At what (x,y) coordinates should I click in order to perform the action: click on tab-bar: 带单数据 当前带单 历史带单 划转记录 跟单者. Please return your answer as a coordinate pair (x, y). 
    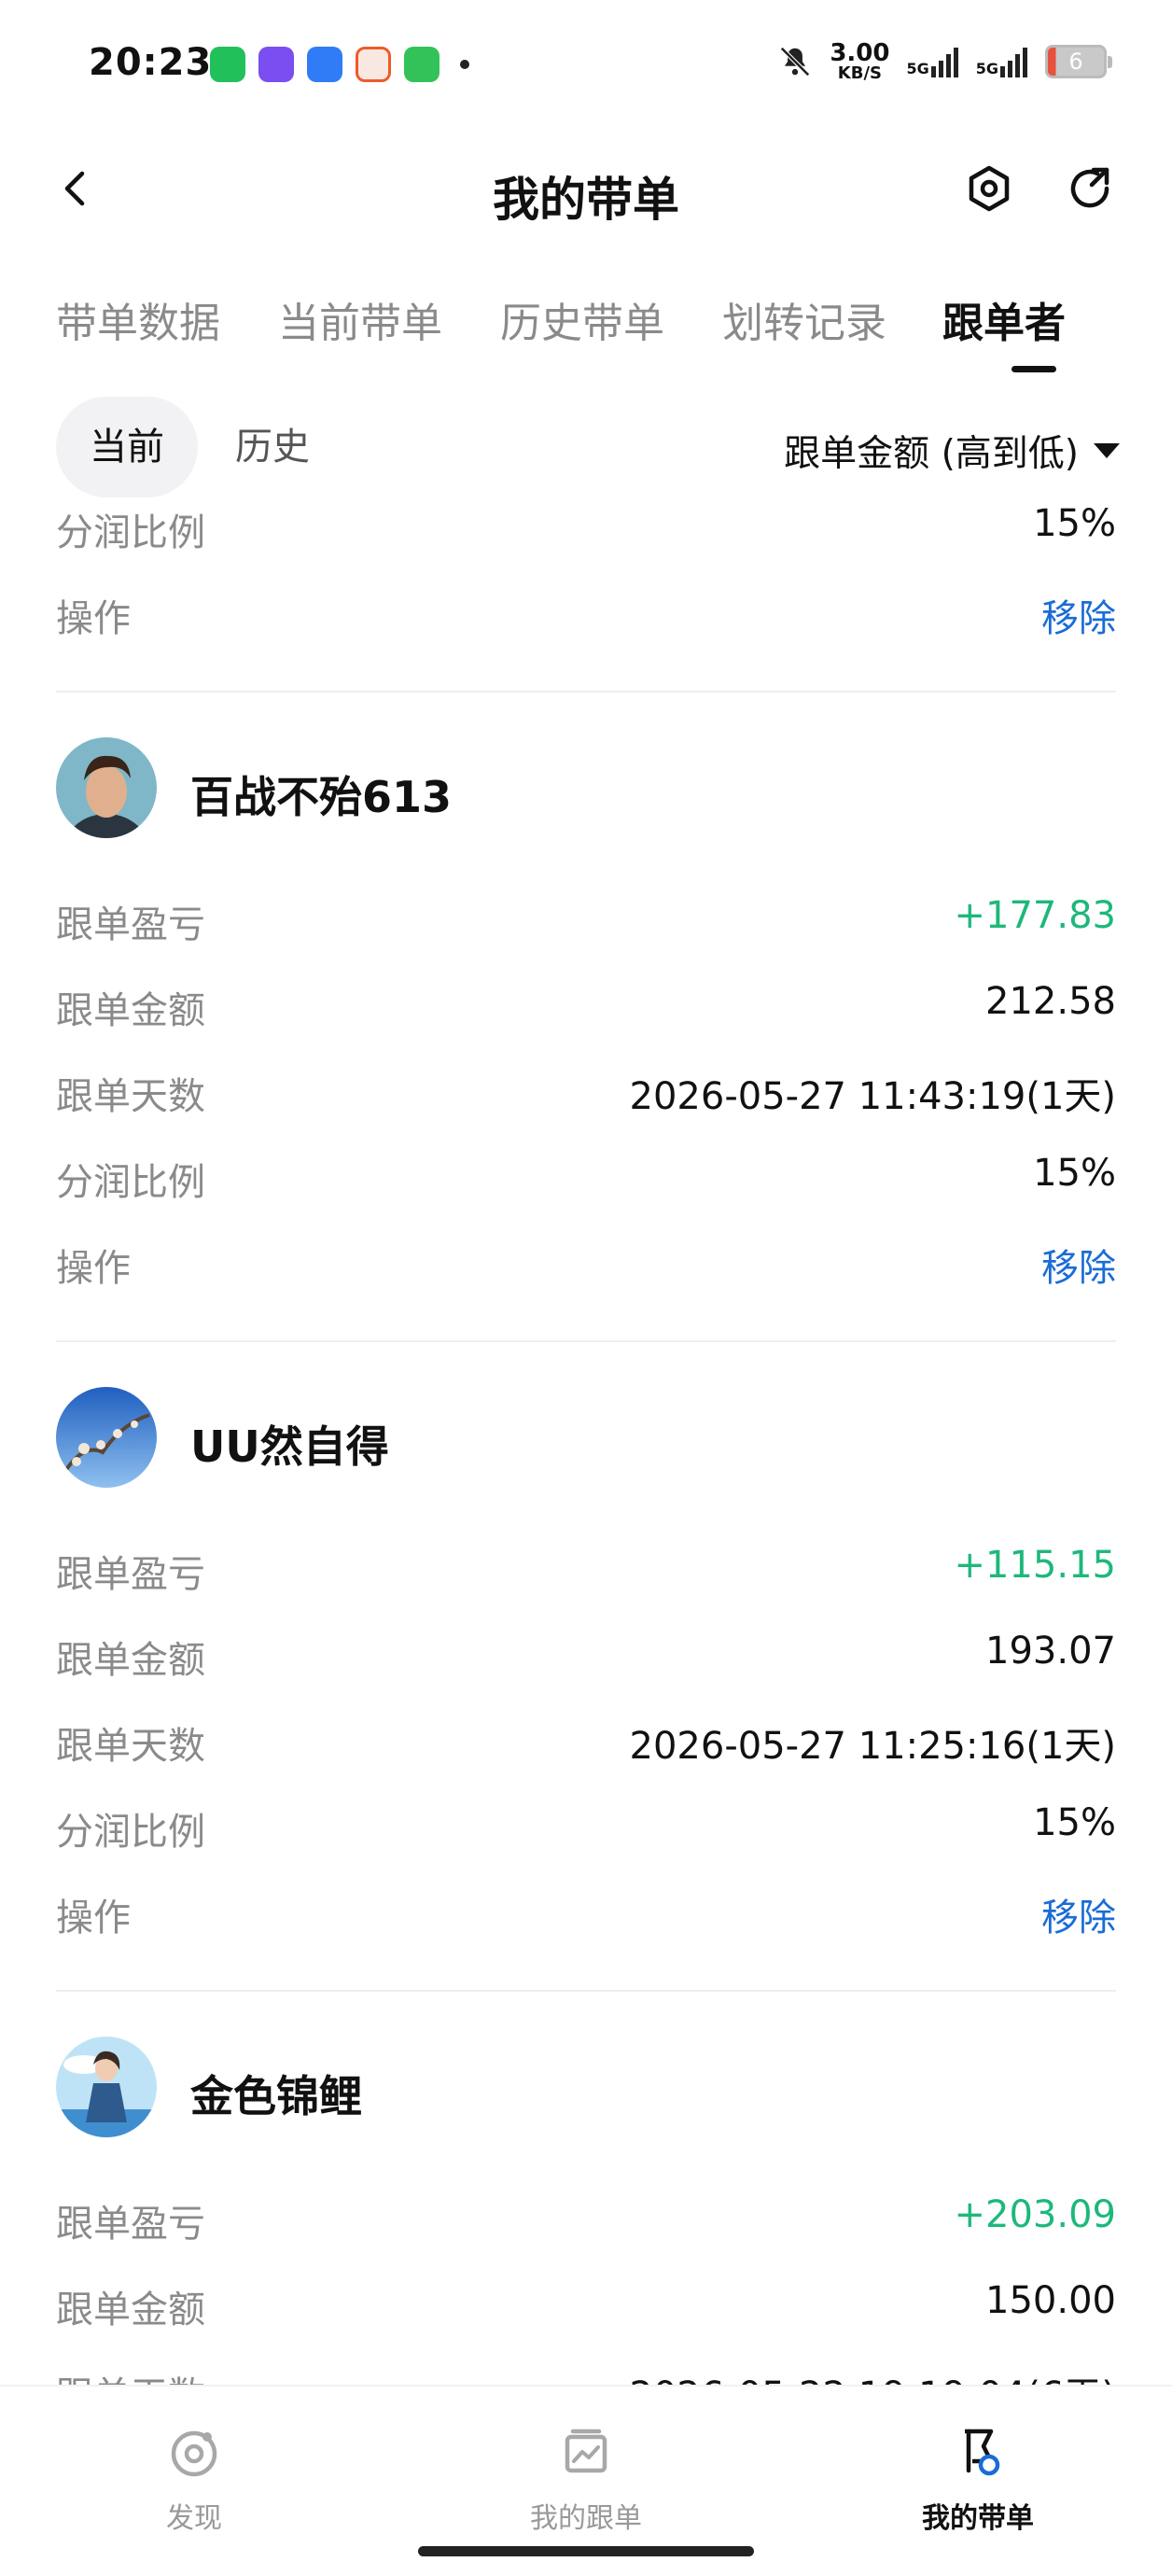
    Looking at the image, I should click on (611, 331).